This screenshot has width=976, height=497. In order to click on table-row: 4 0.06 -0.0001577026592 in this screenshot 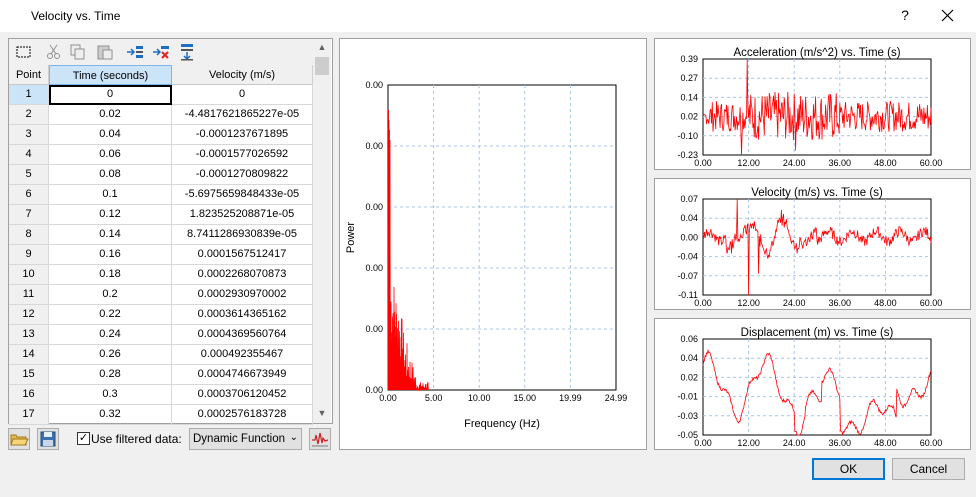, I will do `click(161, 155)`.